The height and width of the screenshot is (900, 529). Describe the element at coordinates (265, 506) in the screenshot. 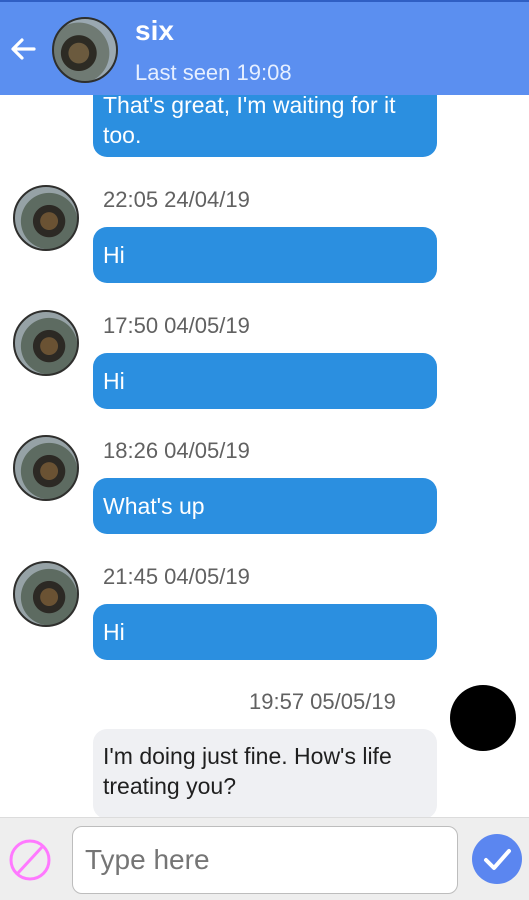

I see `message-bubble: What's up` at that location.